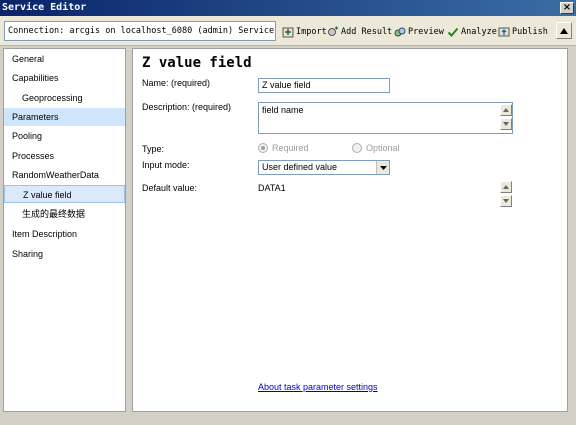  Describe the element at coordinates (64, 175) in the screenshot. I see `sidebar-item-randomweatherdata: RandomWeatherData` at that location.